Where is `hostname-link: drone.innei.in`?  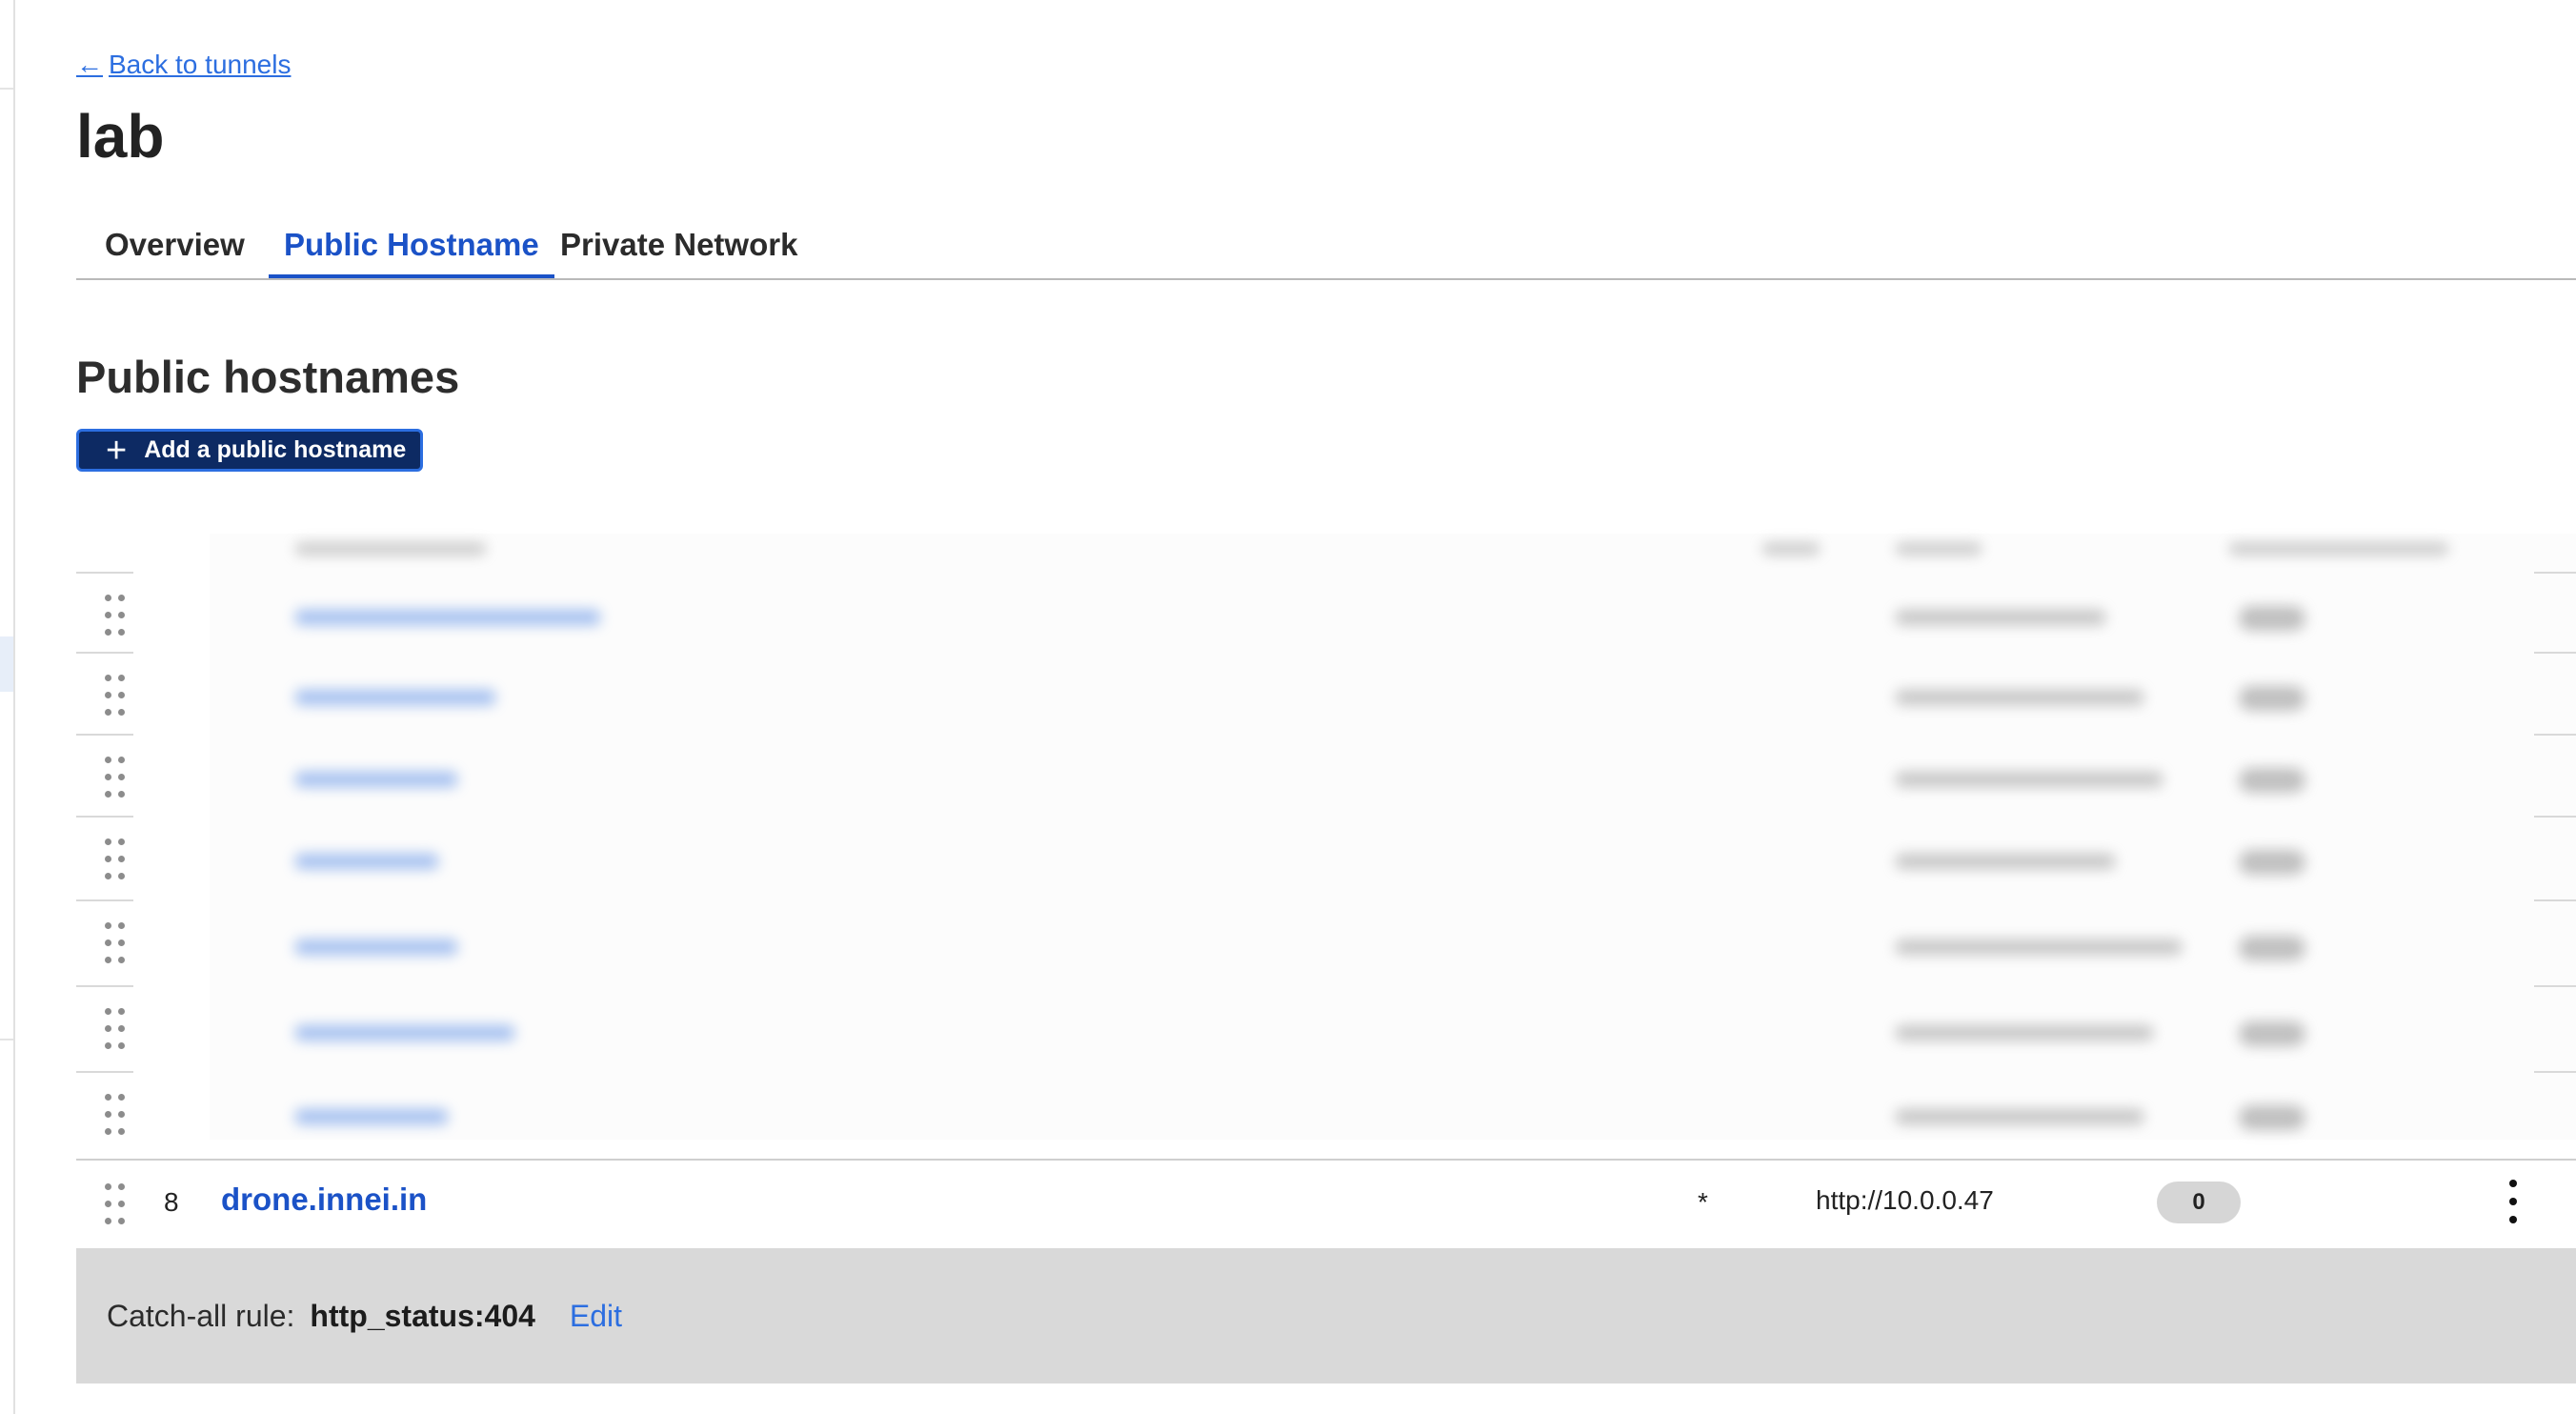 hostname-link: drone.innei.in is located at coordinates (324, 1200).